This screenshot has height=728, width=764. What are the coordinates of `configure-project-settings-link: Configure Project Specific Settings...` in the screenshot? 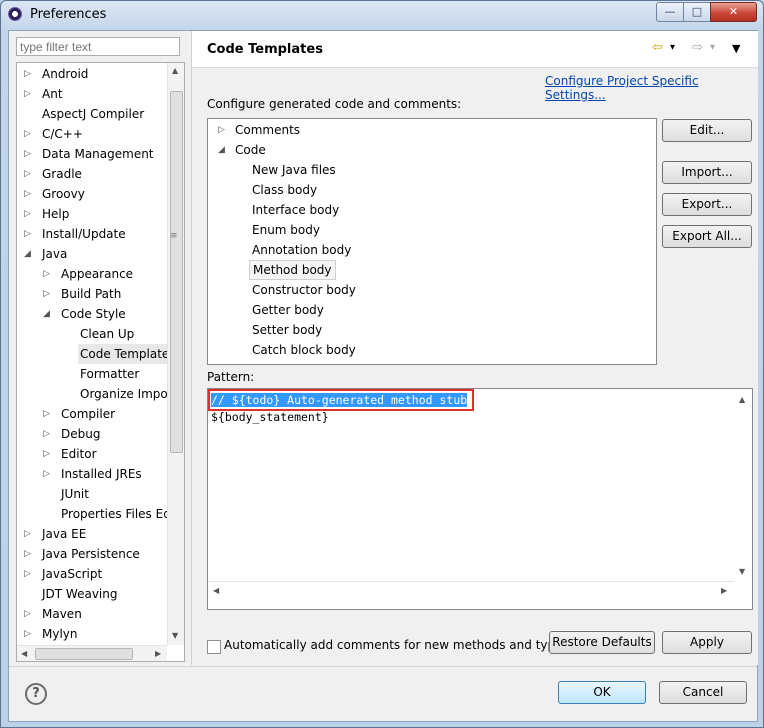 It's located at (651, 88).